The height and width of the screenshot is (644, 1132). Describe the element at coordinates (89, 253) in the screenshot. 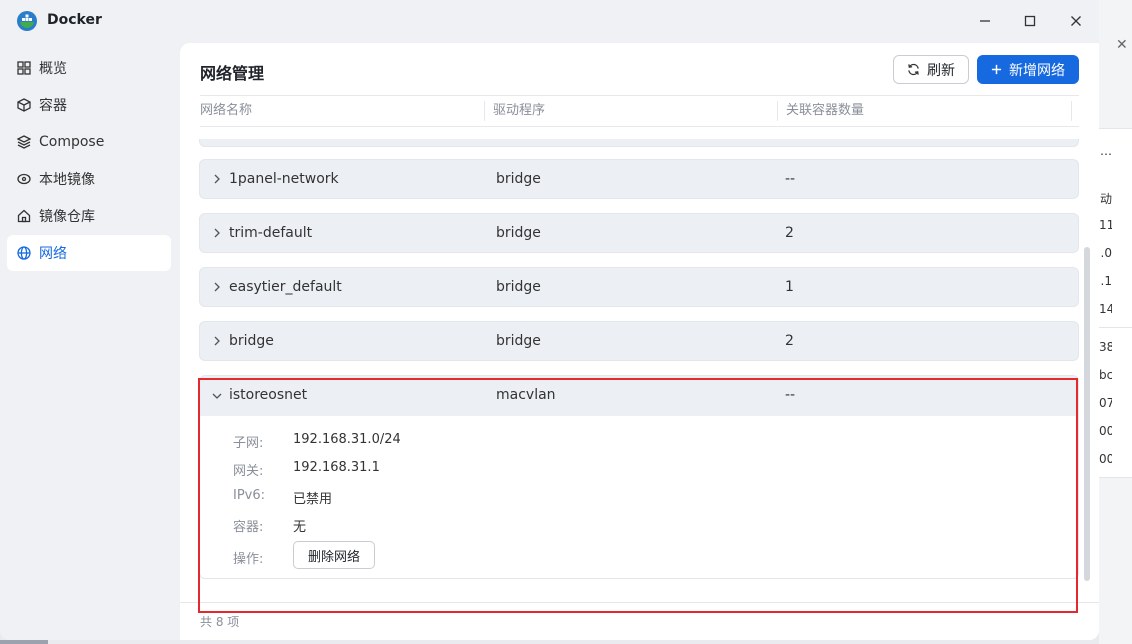

I see `sidebar-item-network: 网络` at that location.